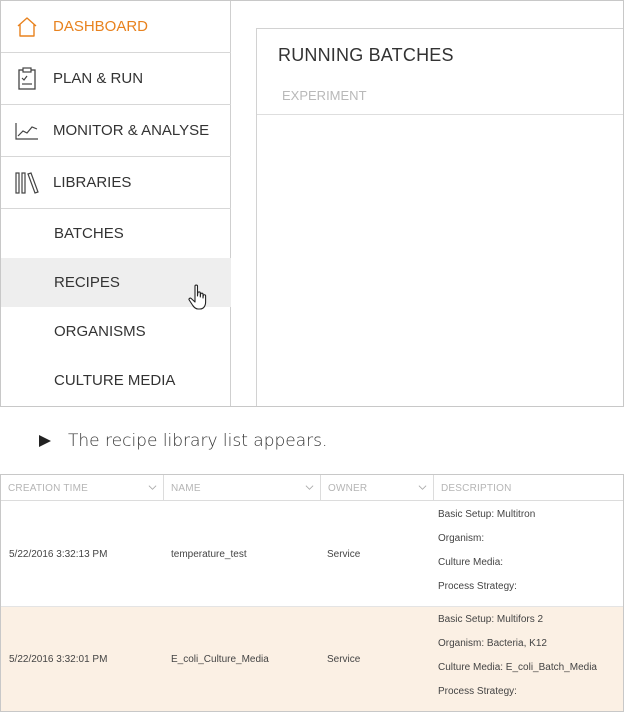 This screenshot has width=624, height=713. What do you see at coordinates (101, 26) in the screenshot?
I see `nav-dashboard-label: DASHBOARD` at bounding box center [101, 26].